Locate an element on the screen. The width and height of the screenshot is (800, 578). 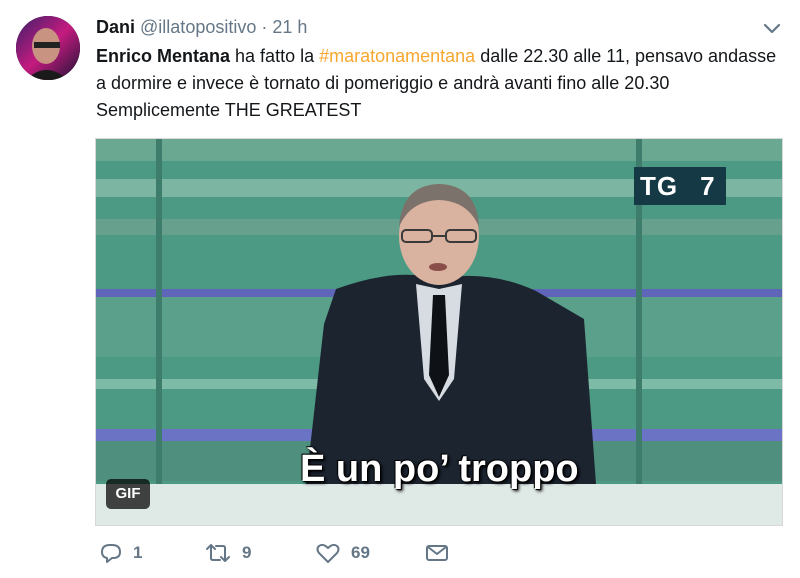
envelope-icon is located at coordinates (437, 553).